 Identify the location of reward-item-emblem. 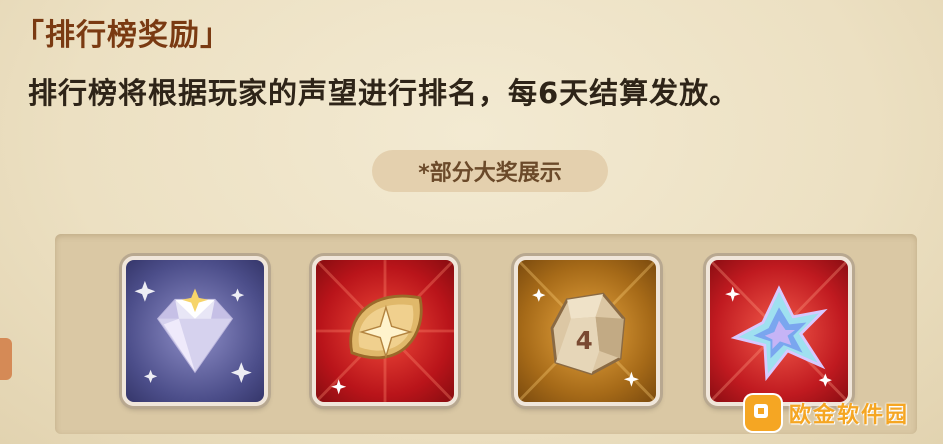
(385, 331).